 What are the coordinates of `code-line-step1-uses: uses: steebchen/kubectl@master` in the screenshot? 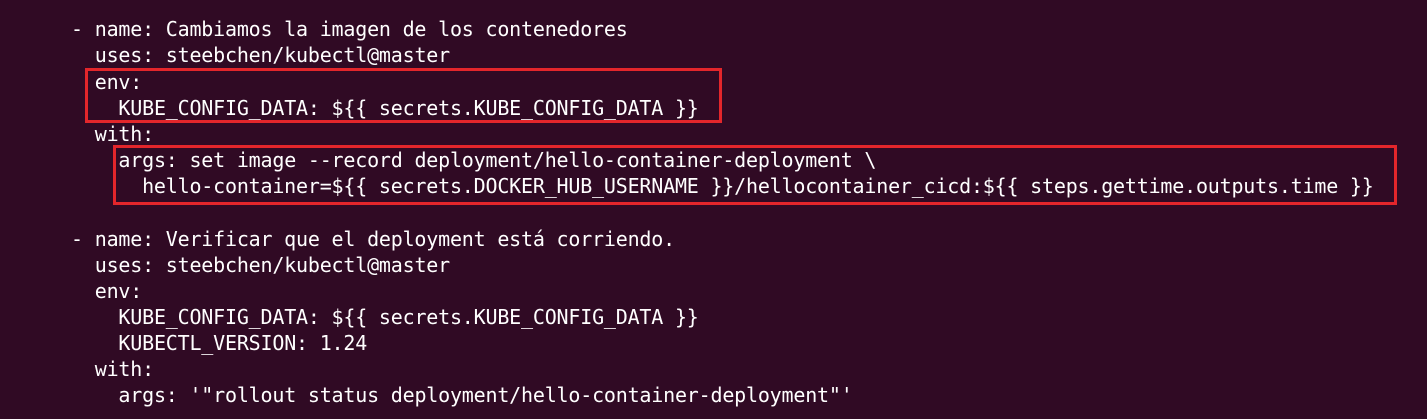 It's located at (272, 55).